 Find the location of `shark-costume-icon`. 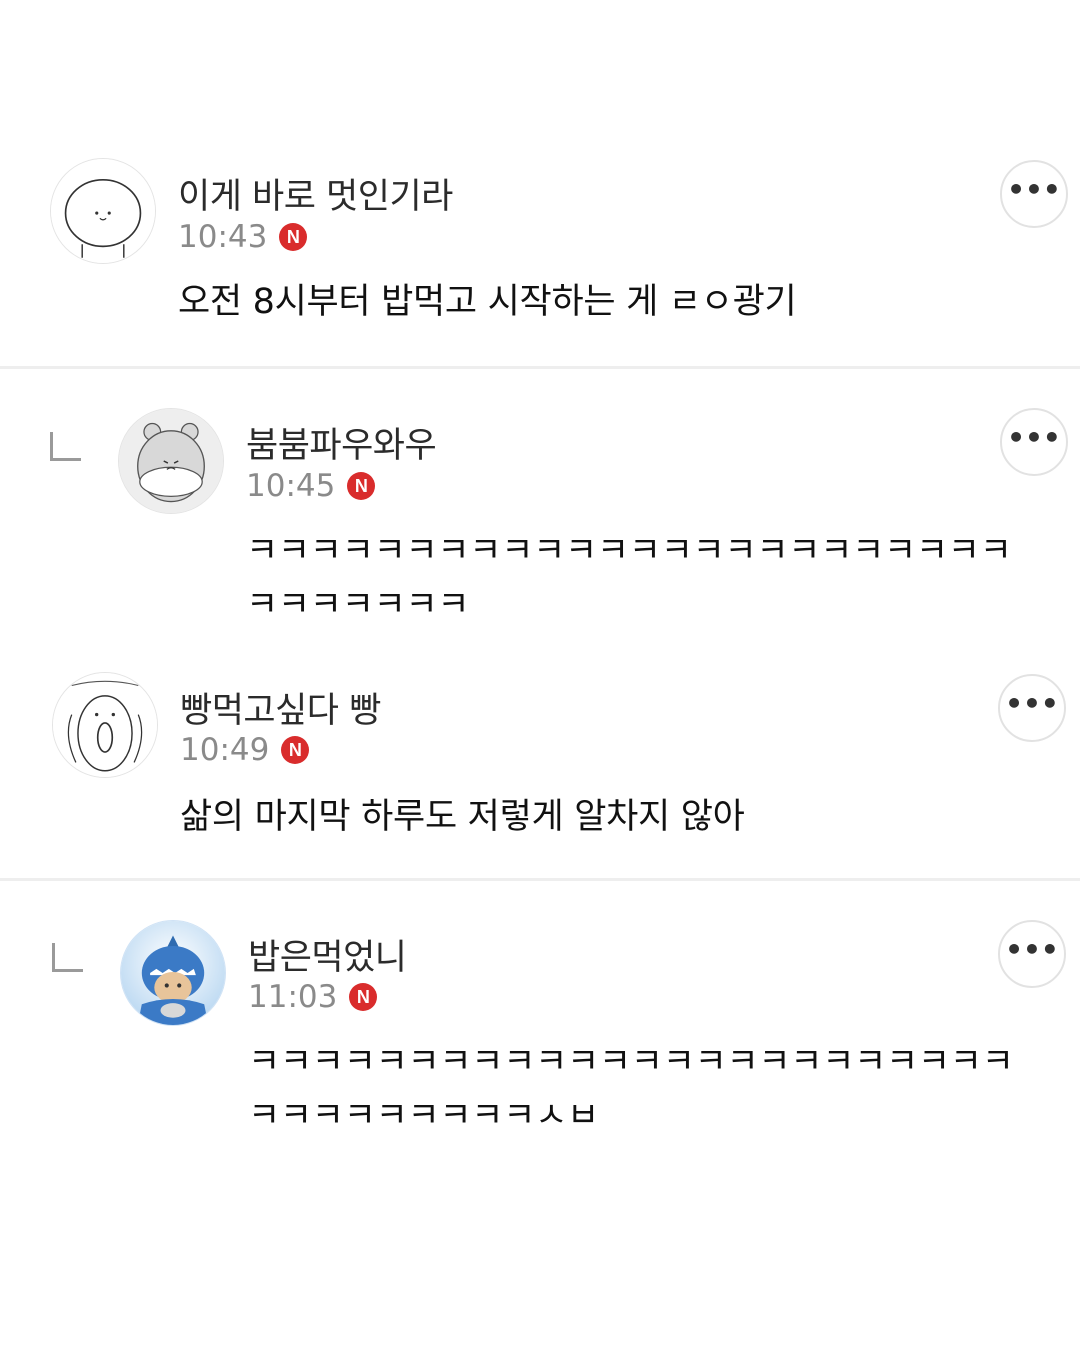

shark-costume-icon is located at coordinates (173, 973).